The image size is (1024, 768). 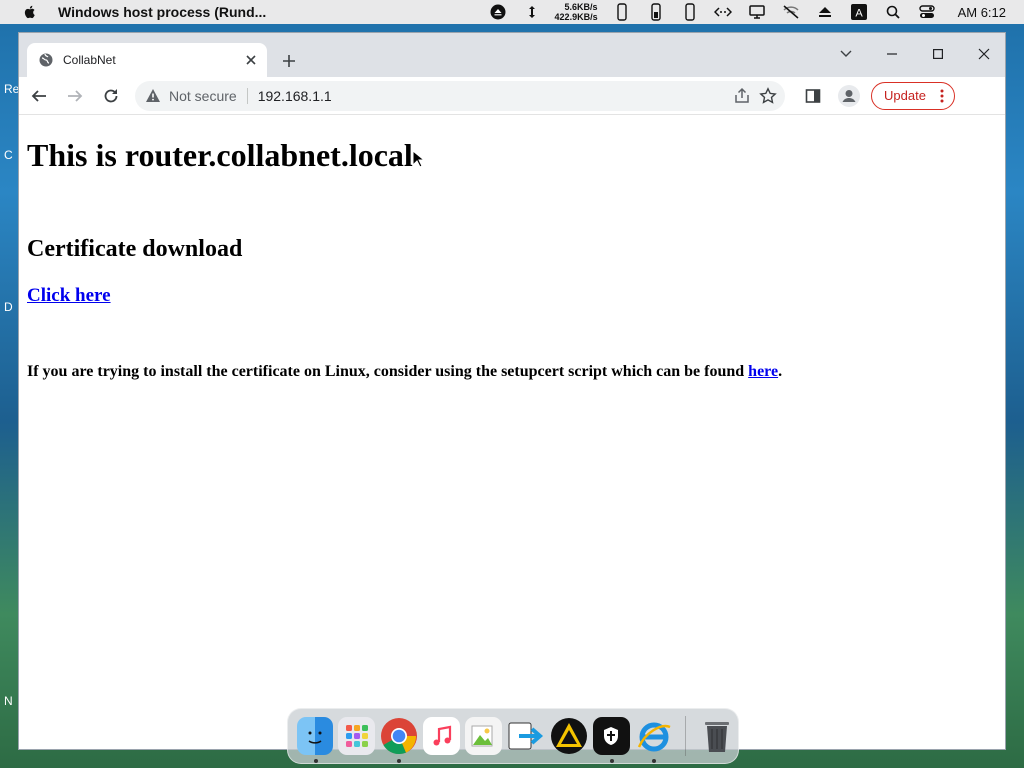 What do you see at coordinates (147, 60) in the screenshot?
I see `tab-collabnet: CollabNet` at bounding box center [147, 60].